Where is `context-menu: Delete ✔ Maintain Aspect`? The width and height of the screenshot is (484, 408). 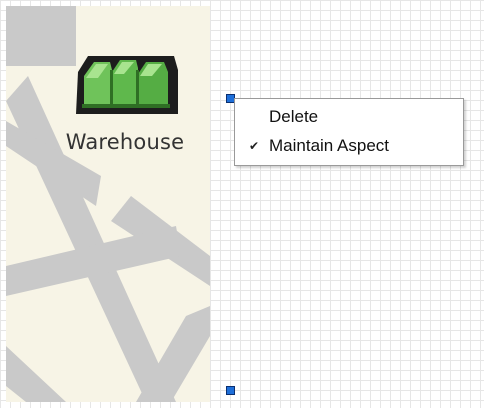
context-menu: Delete ✔ Maintain Aspect is located at coordinates (349, 132).